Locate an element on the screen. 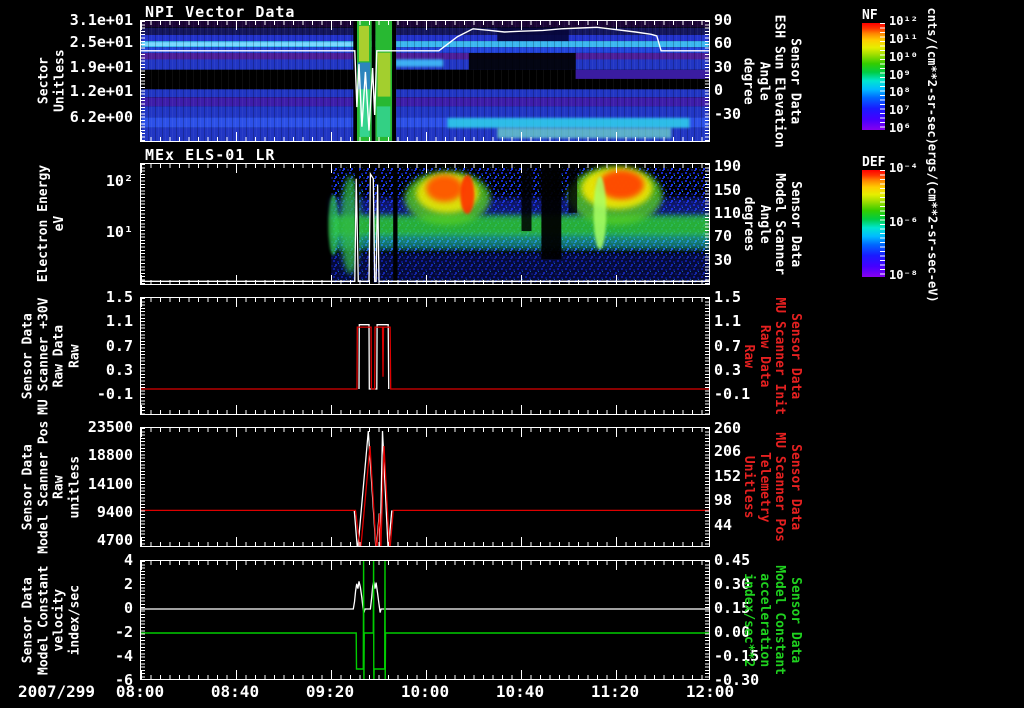 This screenshot has width=1024, height=708. tick-label: 10⁶ is located at coordinates (900, 128).